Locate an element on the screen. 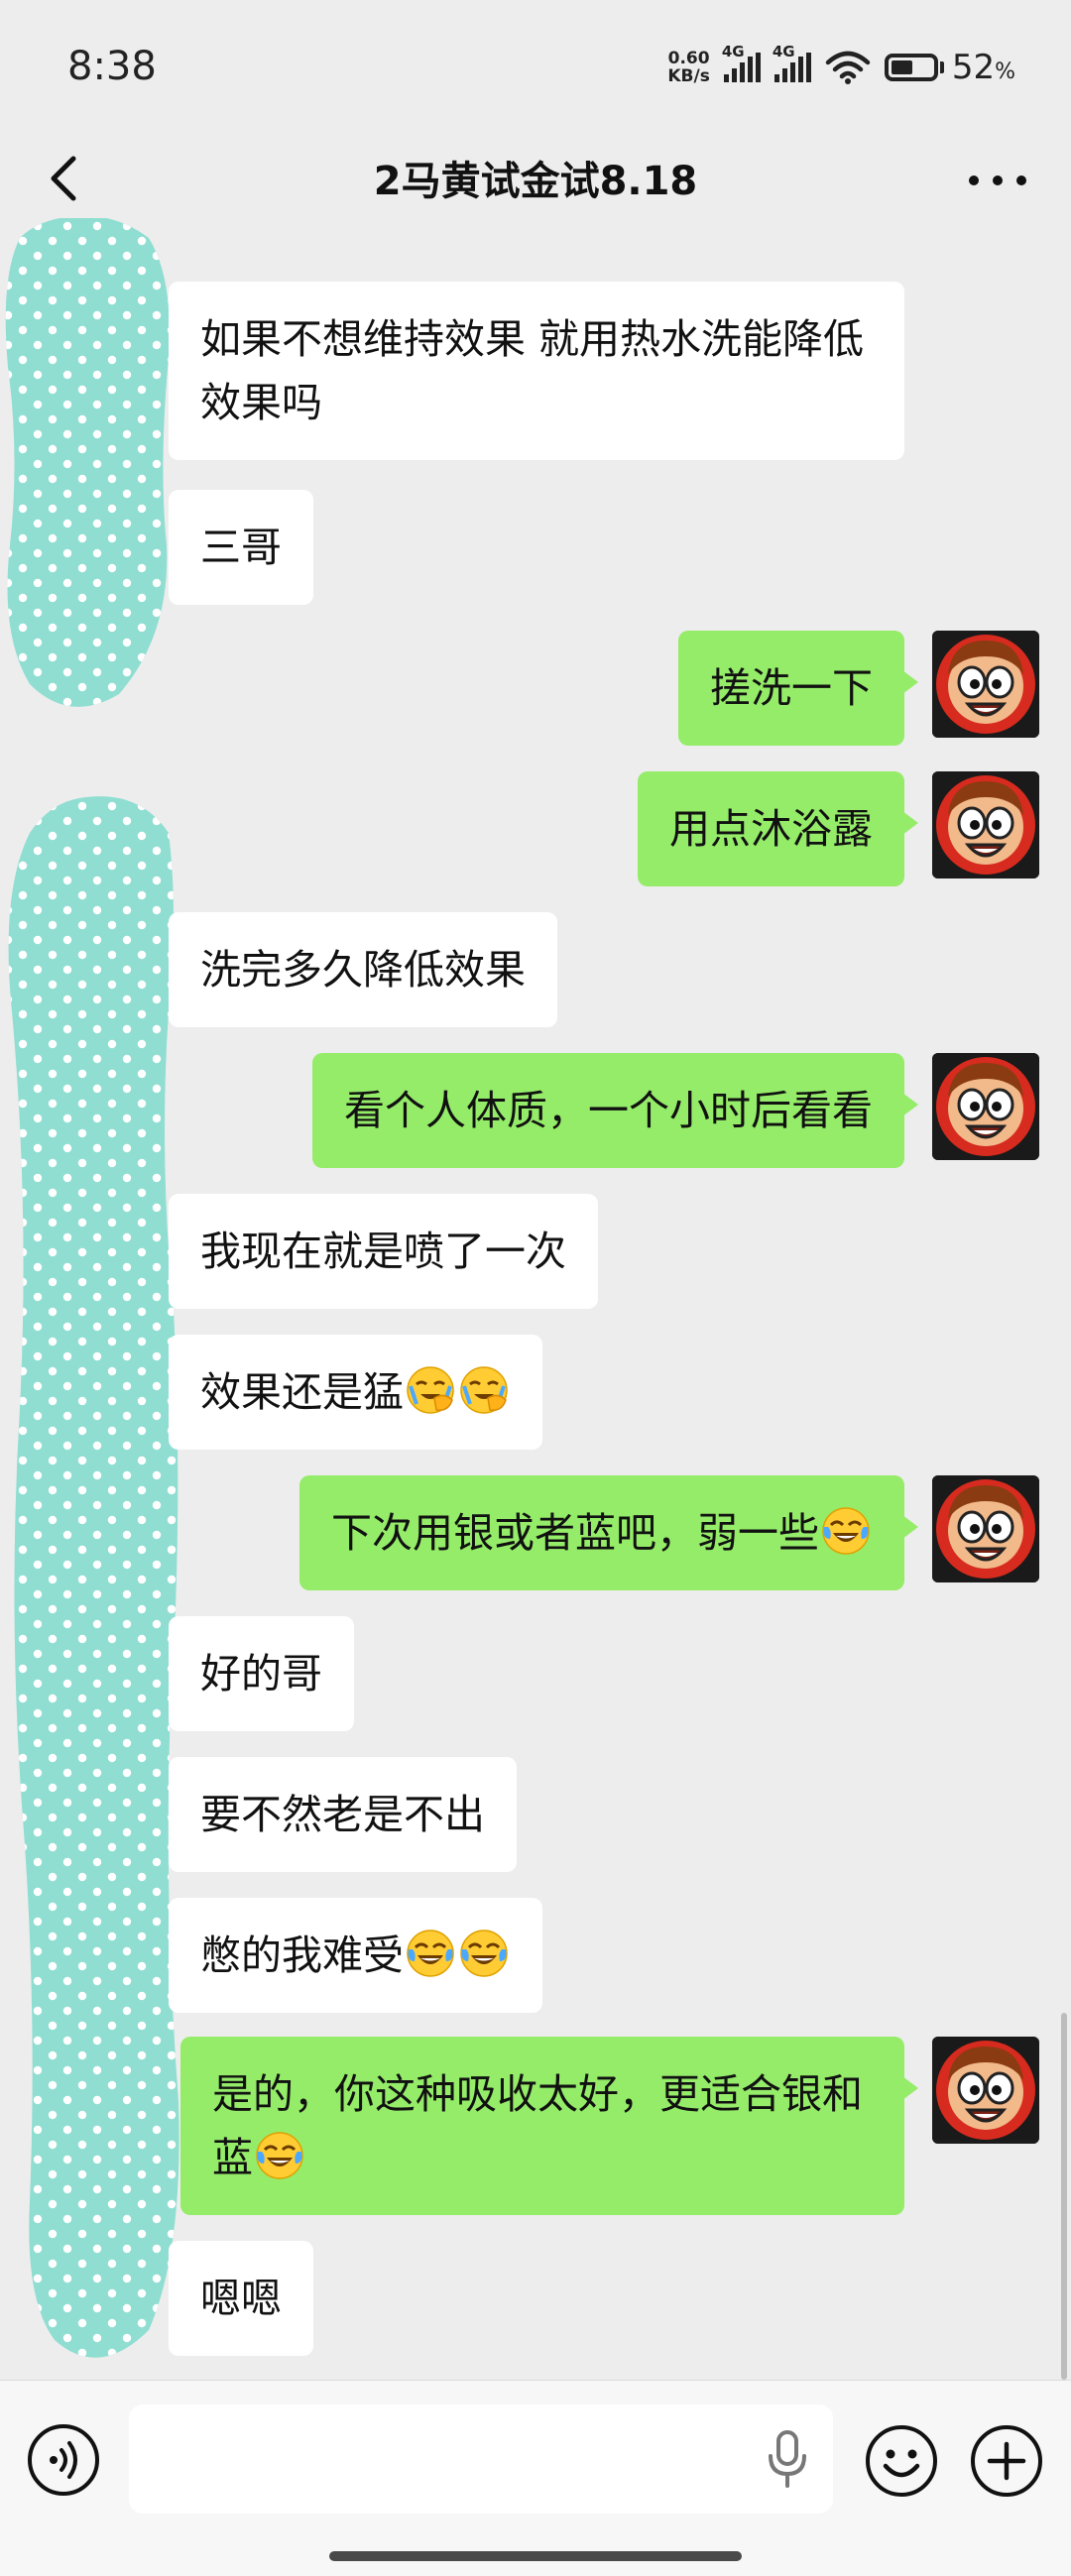  chat-title: 2马黄试金试8.18 is located at coordinates (535, 182).